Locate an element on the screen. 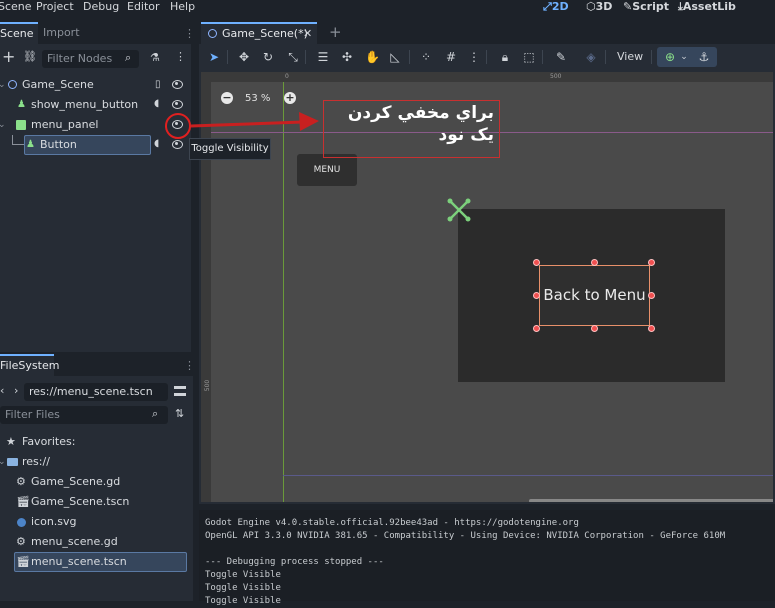 The image size is (775, 608). horizontal-scrollbar is located at coordinates (651, 500).